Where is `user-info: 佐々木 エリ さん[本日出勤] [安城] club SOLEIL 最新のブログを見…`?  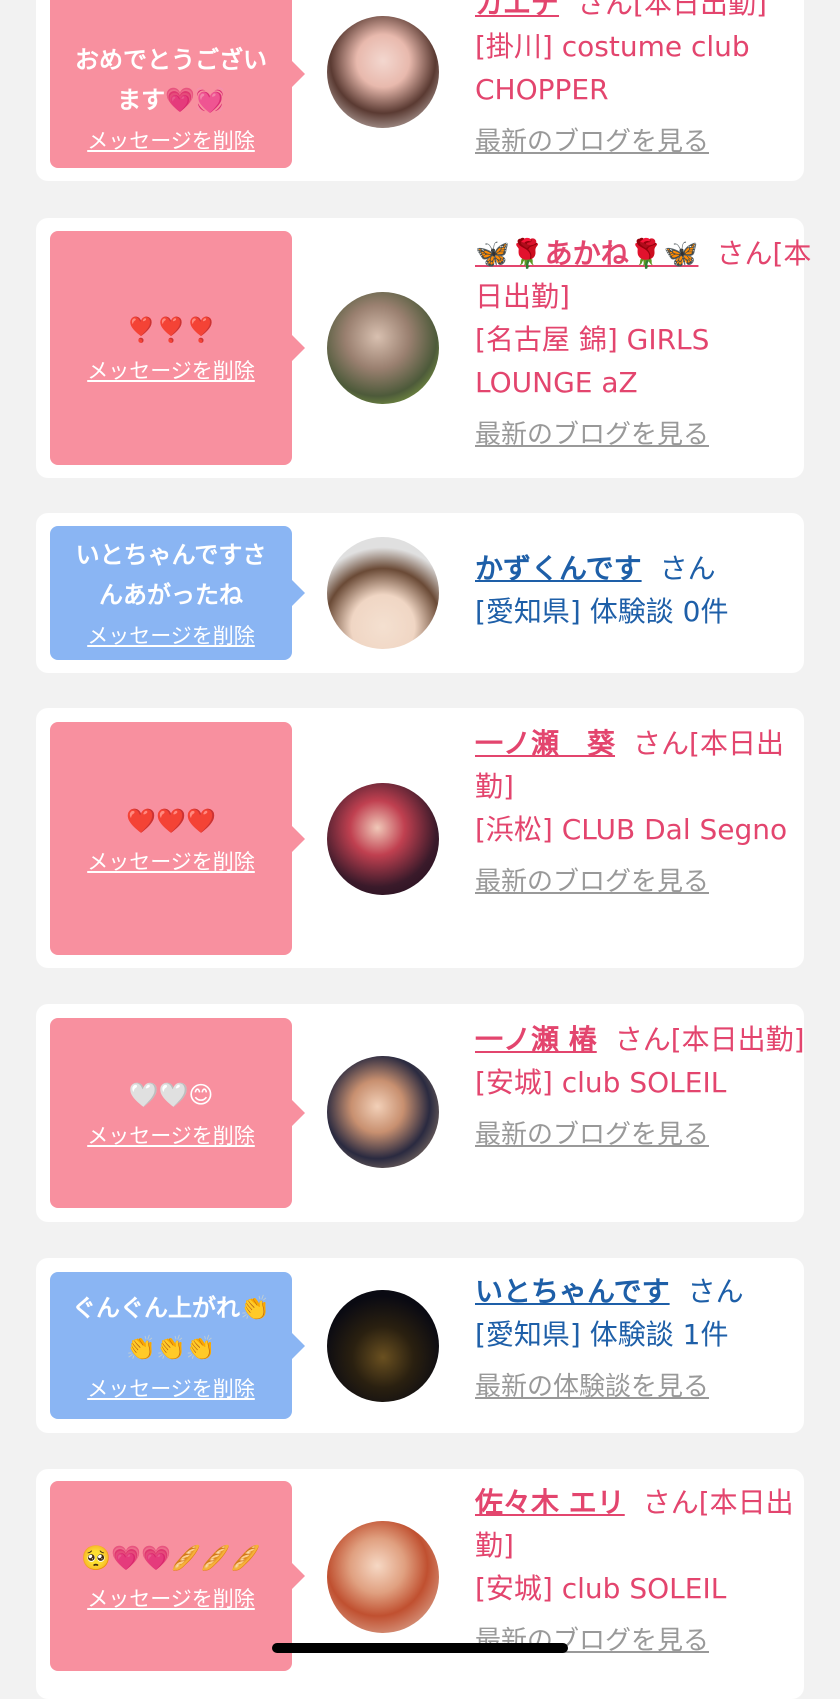
user-info: 佐々木 エリ さん[本日出勤] [安城] club SOLEIL 最新のブログを見… is located at coordinates (645, 1572).